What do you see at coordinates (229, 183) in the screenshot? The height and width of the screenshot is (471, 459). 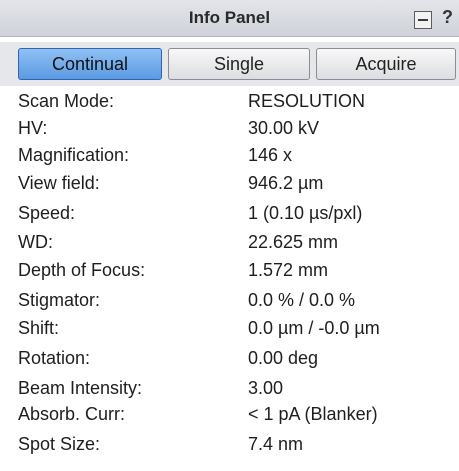 I see `info-row-view-field: View field: 946.2 µm` at bounding box center [229, 183].